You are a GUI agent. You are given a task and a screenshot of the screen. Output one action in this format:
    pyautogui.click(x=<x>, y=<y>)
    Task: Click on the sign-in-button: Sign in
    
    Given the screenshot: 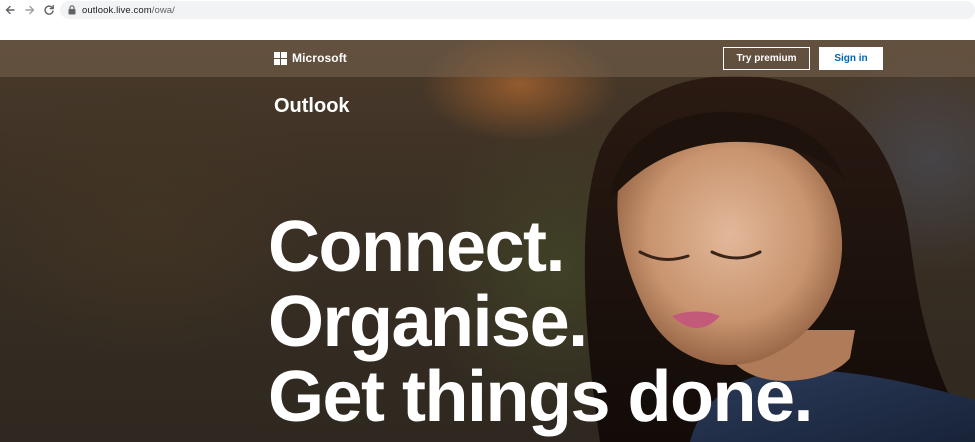 What is the action you would take?
    pyautogui.click(x=851, y=58)
    